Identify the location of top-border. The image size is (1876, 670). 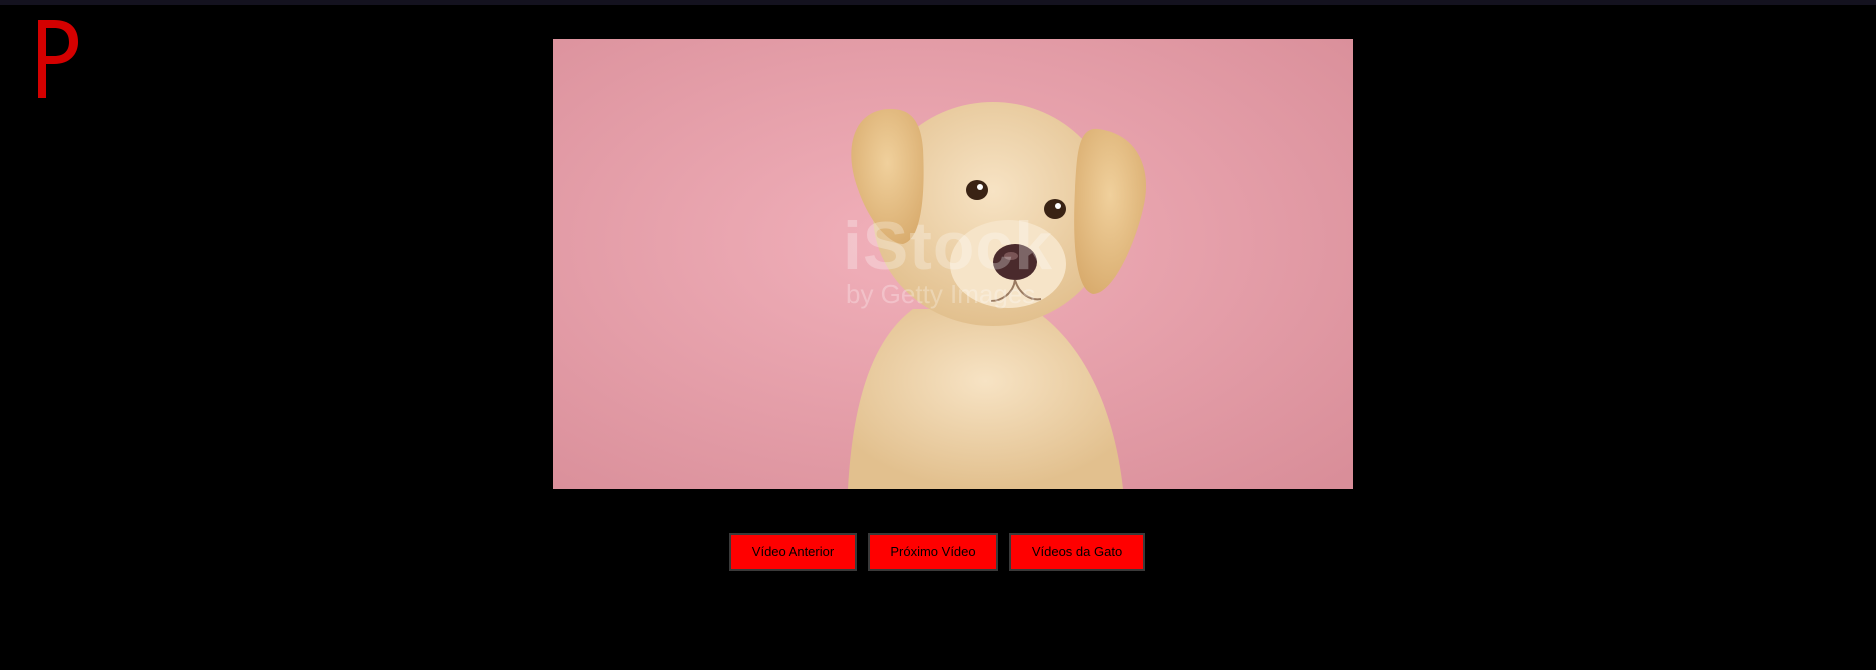
(938, 2).